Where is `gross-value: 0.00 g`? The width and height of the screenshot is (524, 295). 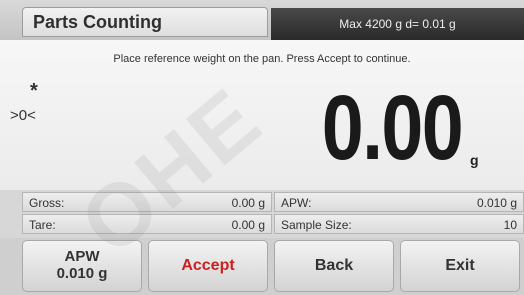
gross-value: 0.00 g is located at coordinates (248, 203).